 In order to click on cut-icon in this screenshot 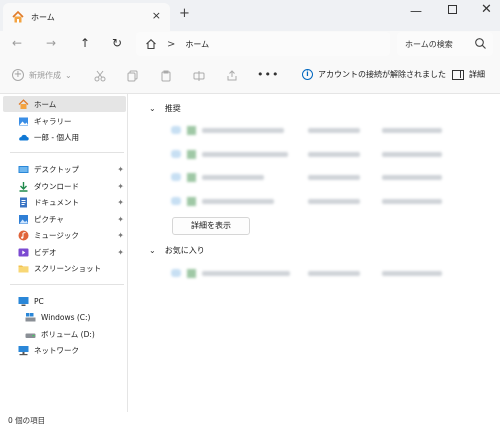, I will do `click(100, 76)`.